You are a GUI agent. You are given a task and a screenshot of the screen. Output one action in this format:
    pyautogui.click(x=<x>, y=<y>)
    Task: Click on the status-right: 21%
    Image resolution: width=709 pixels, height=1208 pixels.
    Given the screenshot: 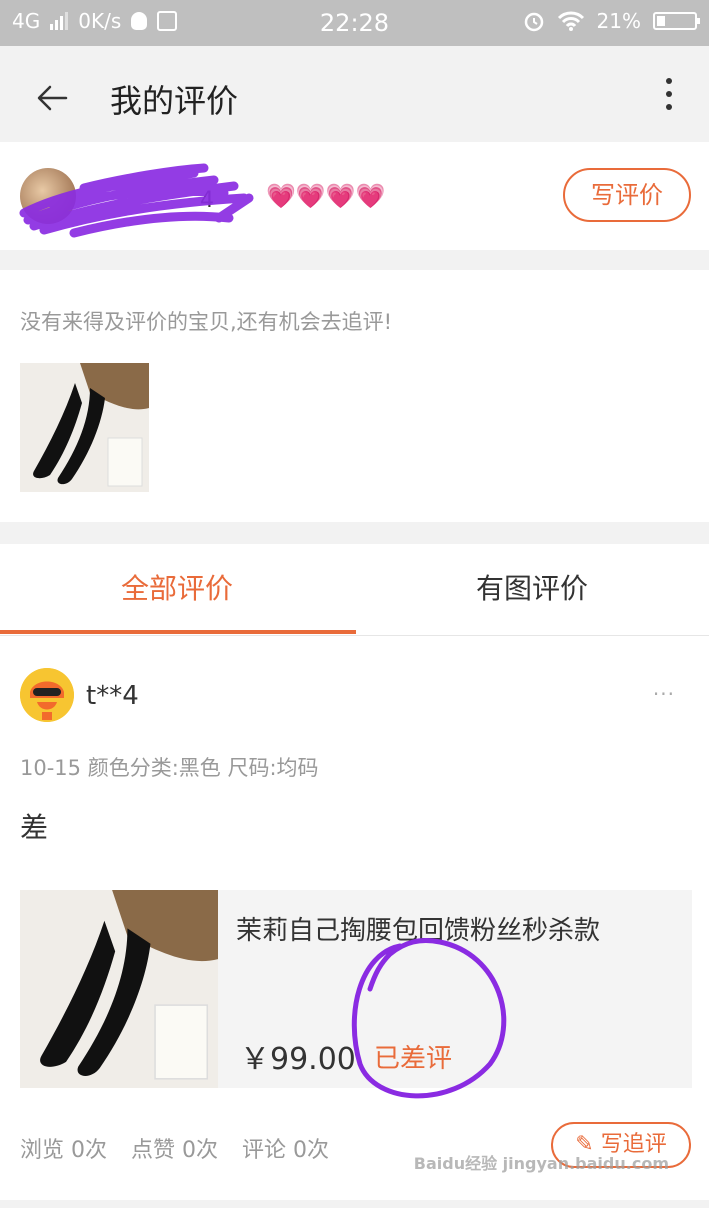 What is the action you would take?
    pyautogui.click(x=611, y=21)
    